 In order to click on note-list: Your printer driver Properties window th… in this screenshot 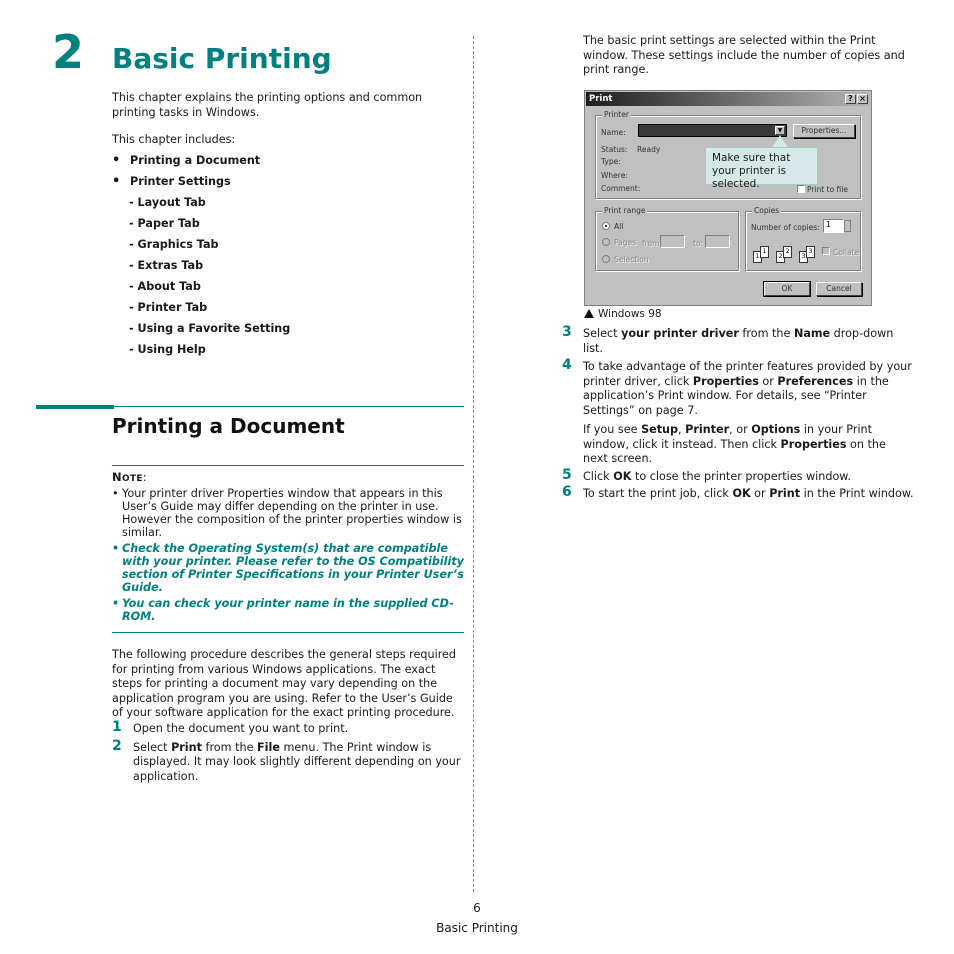, I will do `click(288, 556)`.